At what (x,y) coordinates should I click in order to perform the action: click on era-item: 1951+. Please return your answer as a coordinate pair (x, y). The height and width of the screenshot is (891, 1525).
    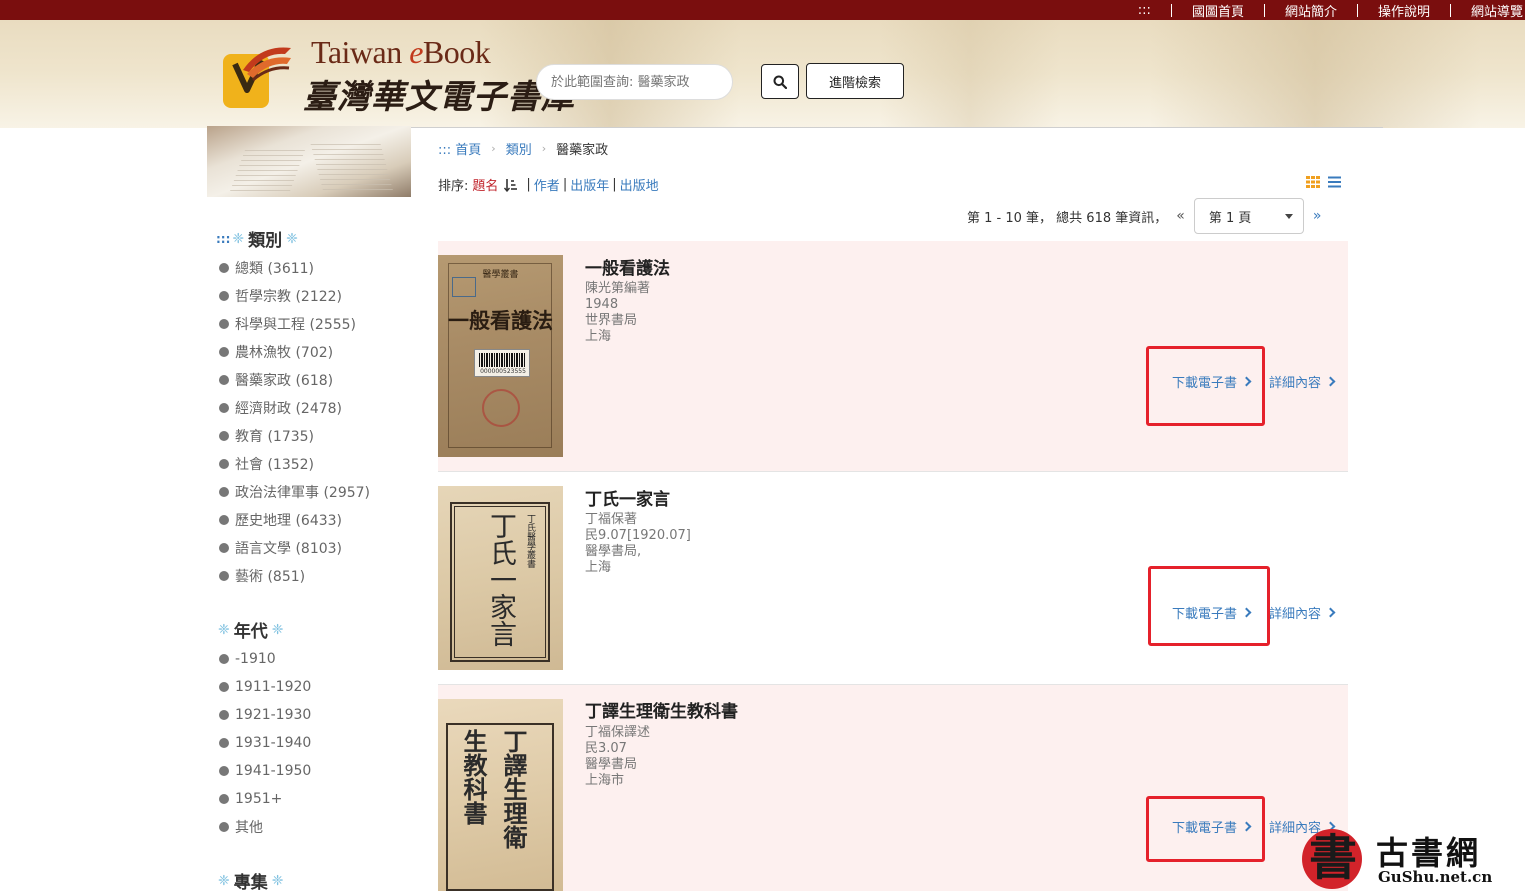
    Looking at the image, I should click on (265, 799).